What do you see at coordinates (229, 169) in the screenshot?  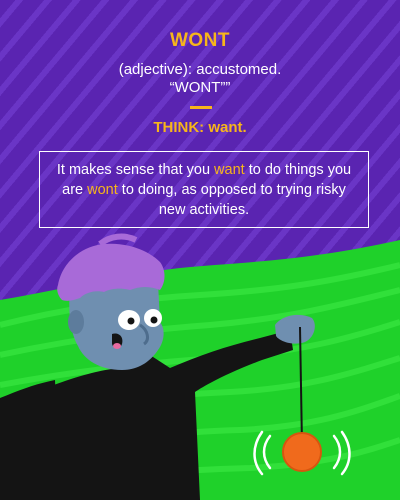 I see `highlight-want: want` at bounding box center [229, 169].